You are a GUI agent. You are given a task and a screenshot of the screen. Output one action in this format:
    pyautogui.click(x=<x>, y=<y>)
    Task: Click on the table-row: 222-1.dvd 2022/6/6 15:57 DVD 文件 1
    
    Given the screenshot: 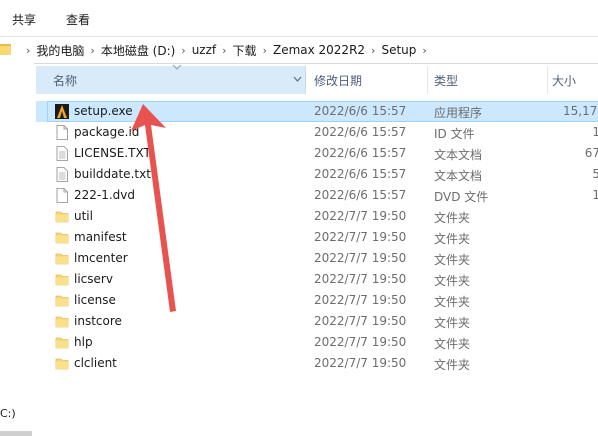 What is the action you would take?
    pyautogui.click(x=317, y=195)
    